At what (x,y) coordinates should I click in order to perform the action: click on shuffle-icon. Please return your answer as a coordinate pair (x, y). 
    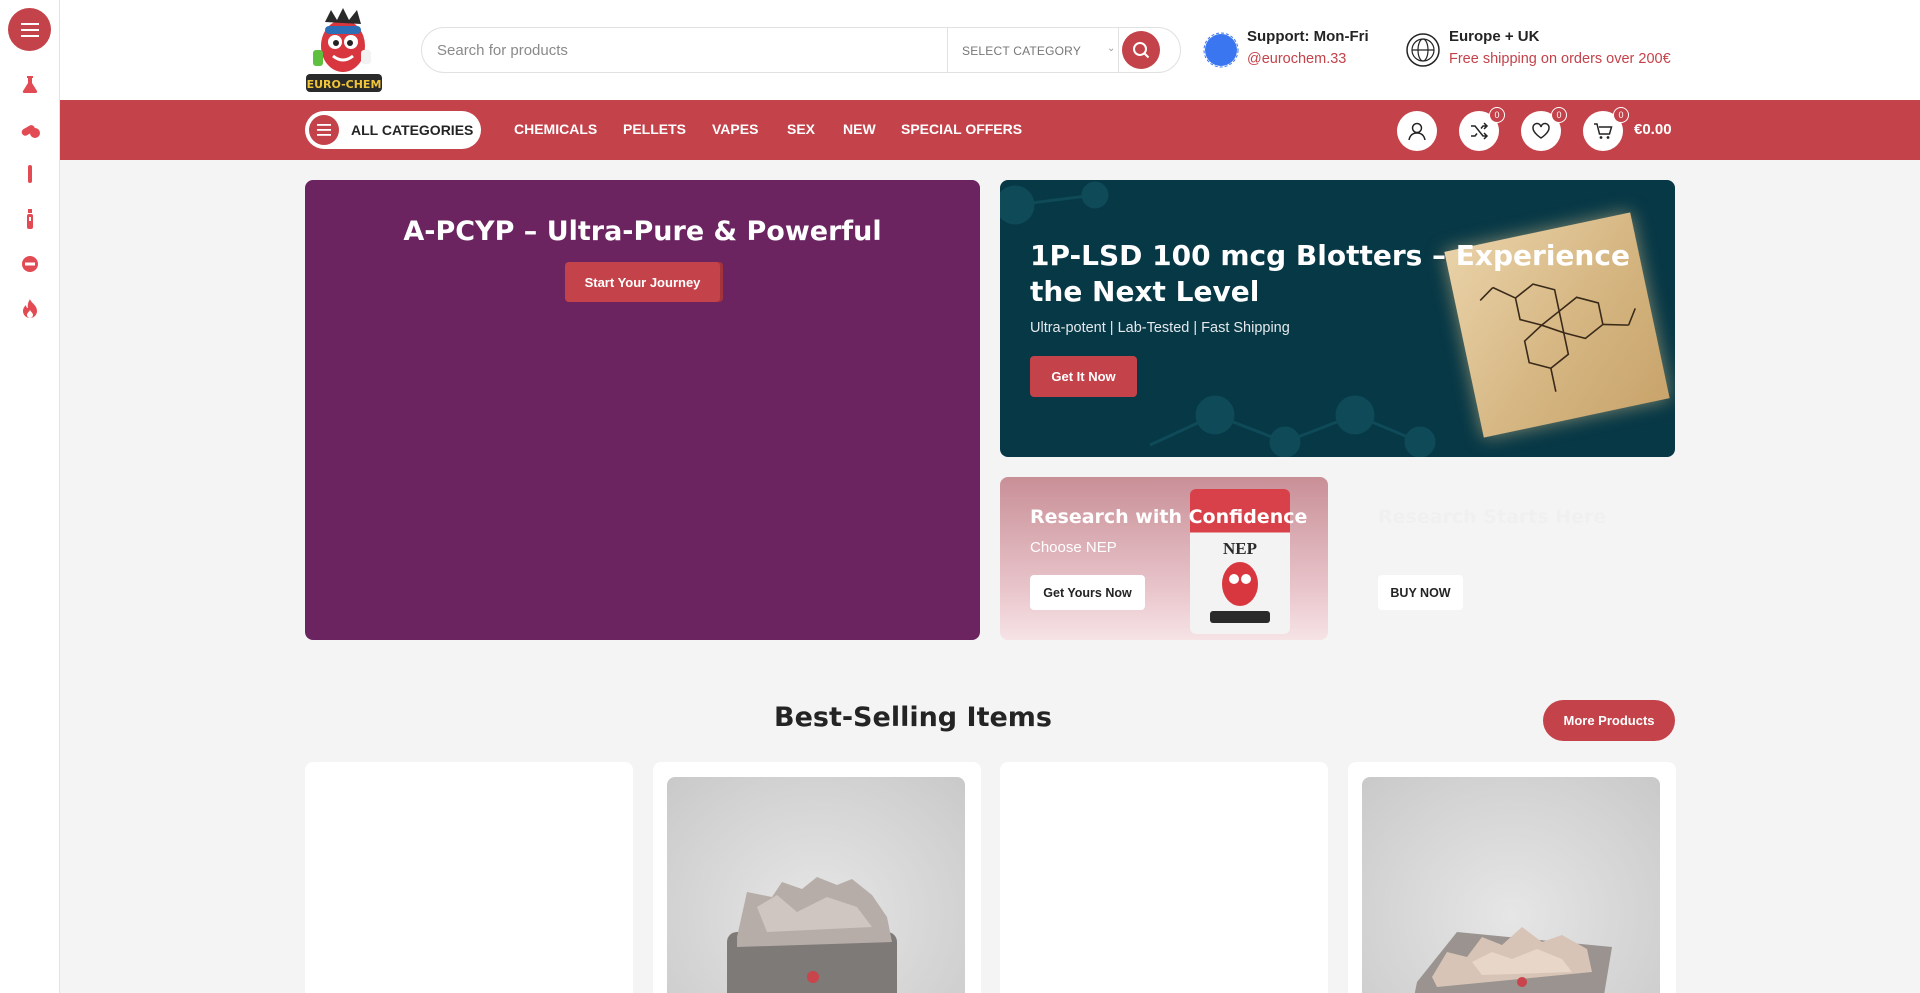
    Looking at the image, I should click on (1480, 131).